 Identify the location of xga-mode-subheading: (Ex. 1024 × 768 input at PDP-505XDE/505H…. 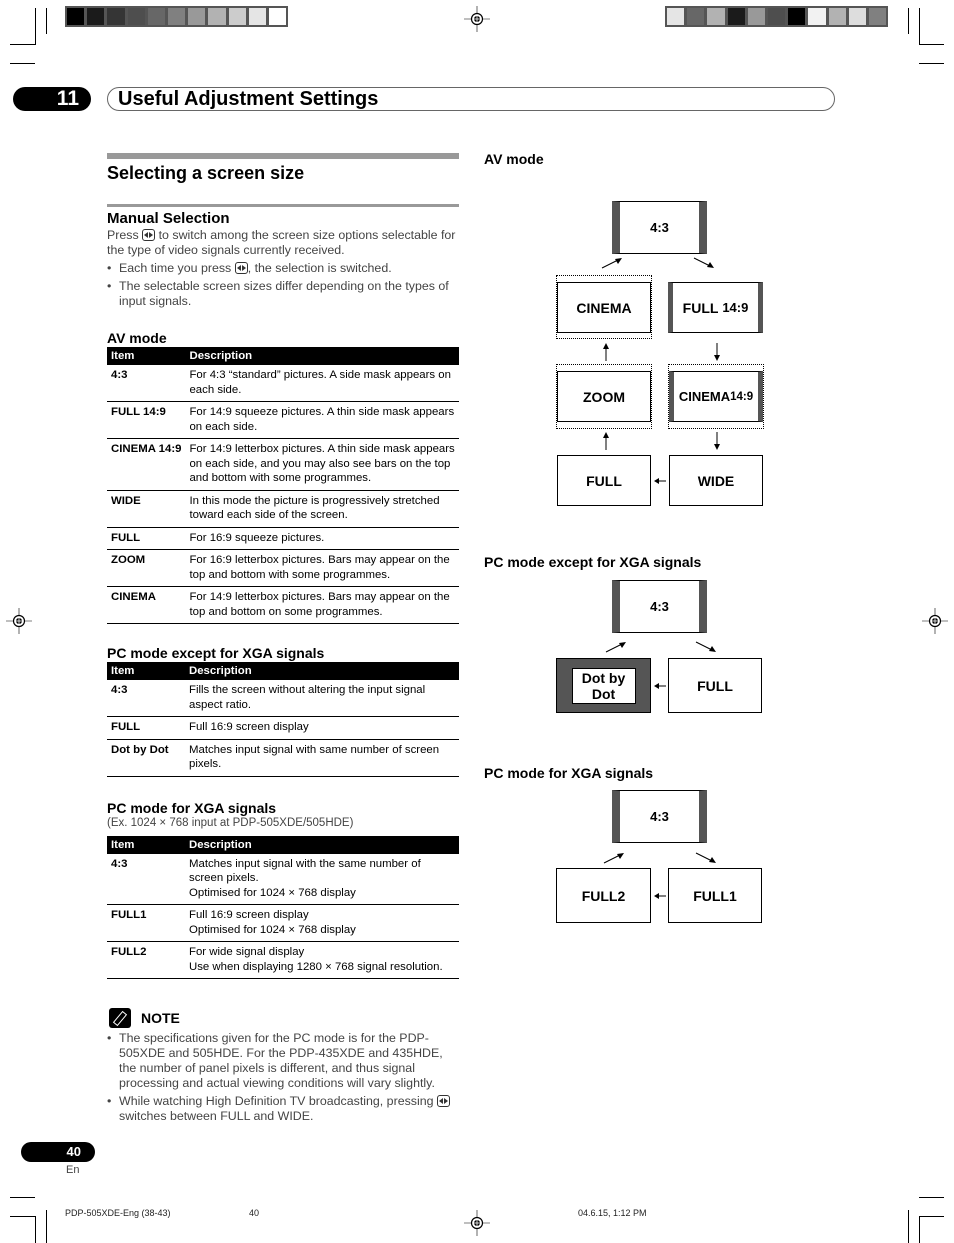
(230, 822).